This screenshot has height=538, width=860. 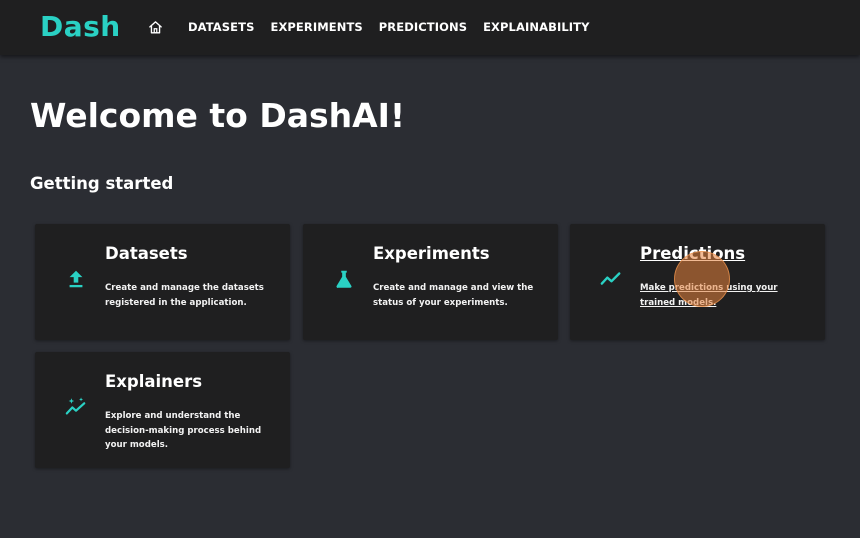 What do you see at coordinates (693, 253) in the screenshot?
I see `card-title: Predictions` at bounding box center [693, 253].